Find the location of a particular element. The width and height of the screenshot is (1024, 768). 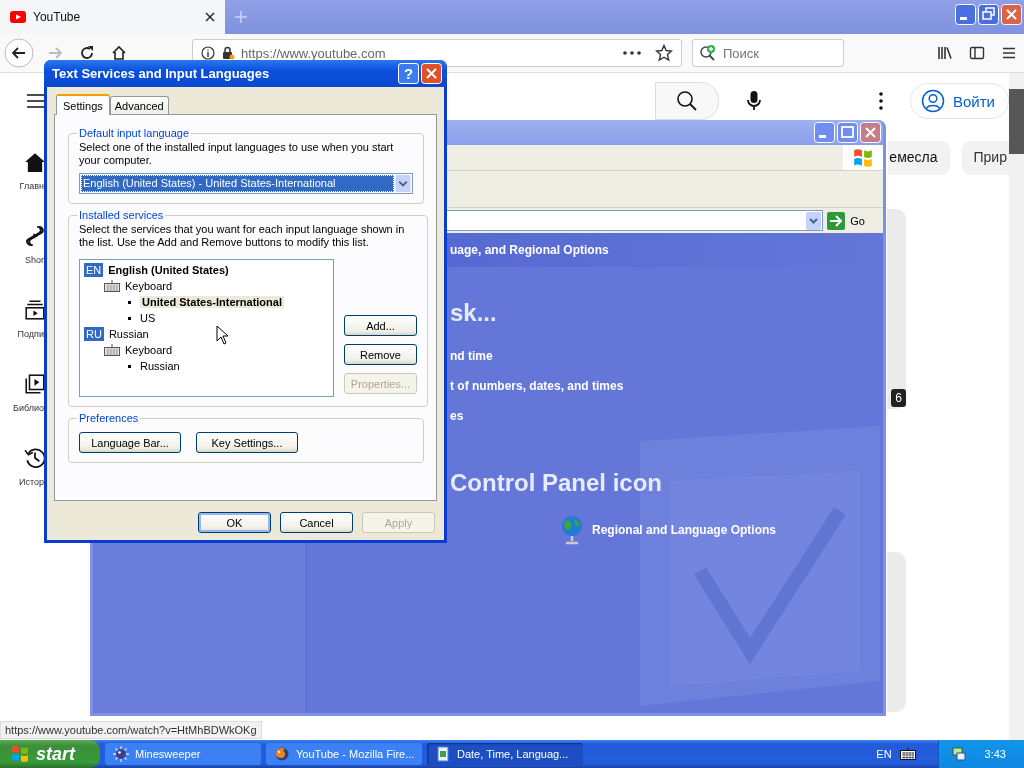

document-icon is located at coordinates (443, 754).